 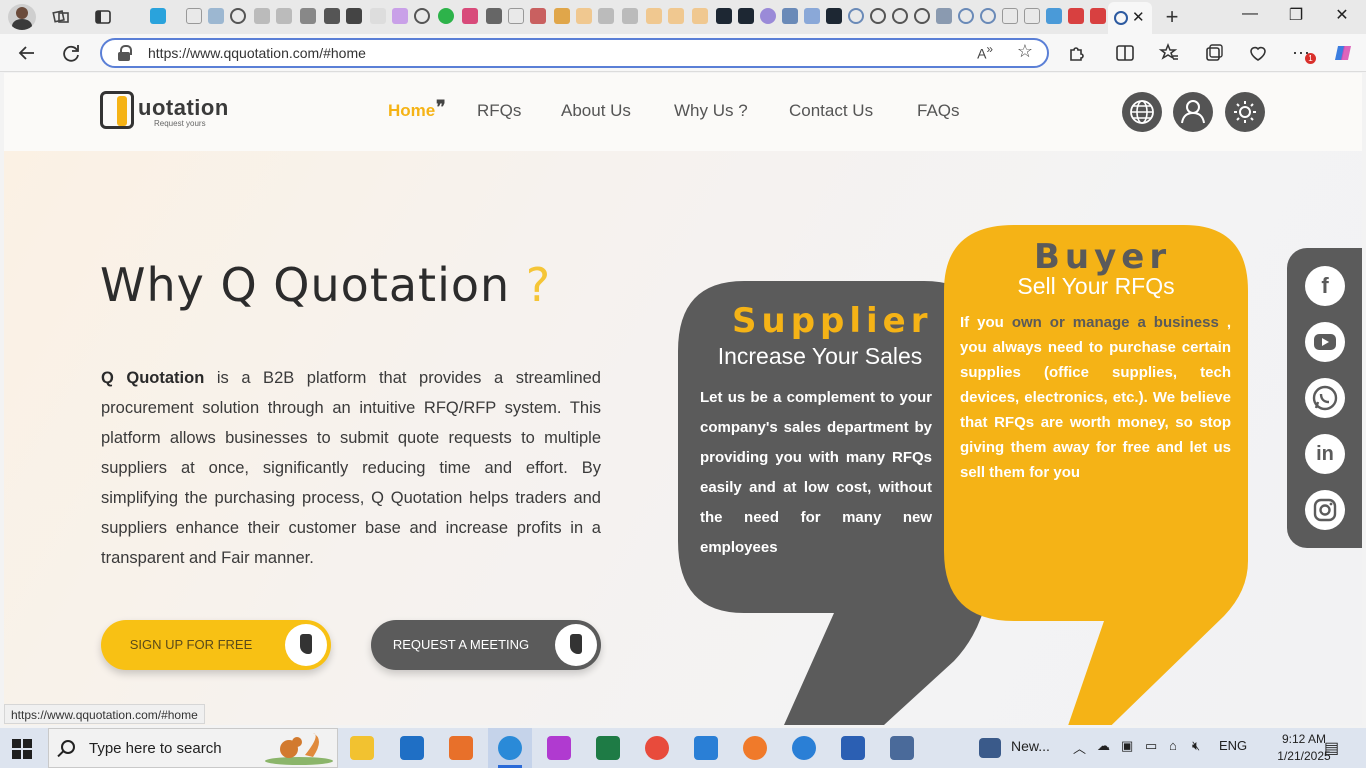 I want to click on tab-settings-icon, so click(x=768, y=16).